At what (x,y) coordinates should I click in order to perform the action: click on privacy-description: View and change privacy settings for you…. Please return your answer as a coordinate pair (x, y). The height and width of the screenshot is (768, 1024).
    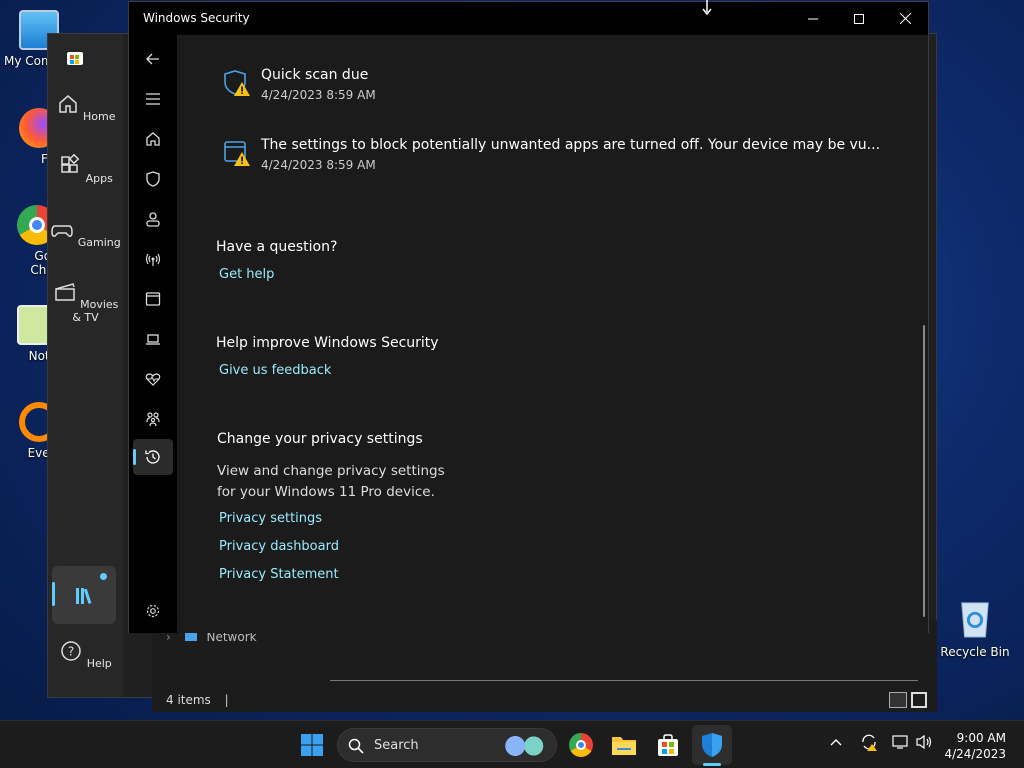
    Looking at the image, I should click on (367, 482).